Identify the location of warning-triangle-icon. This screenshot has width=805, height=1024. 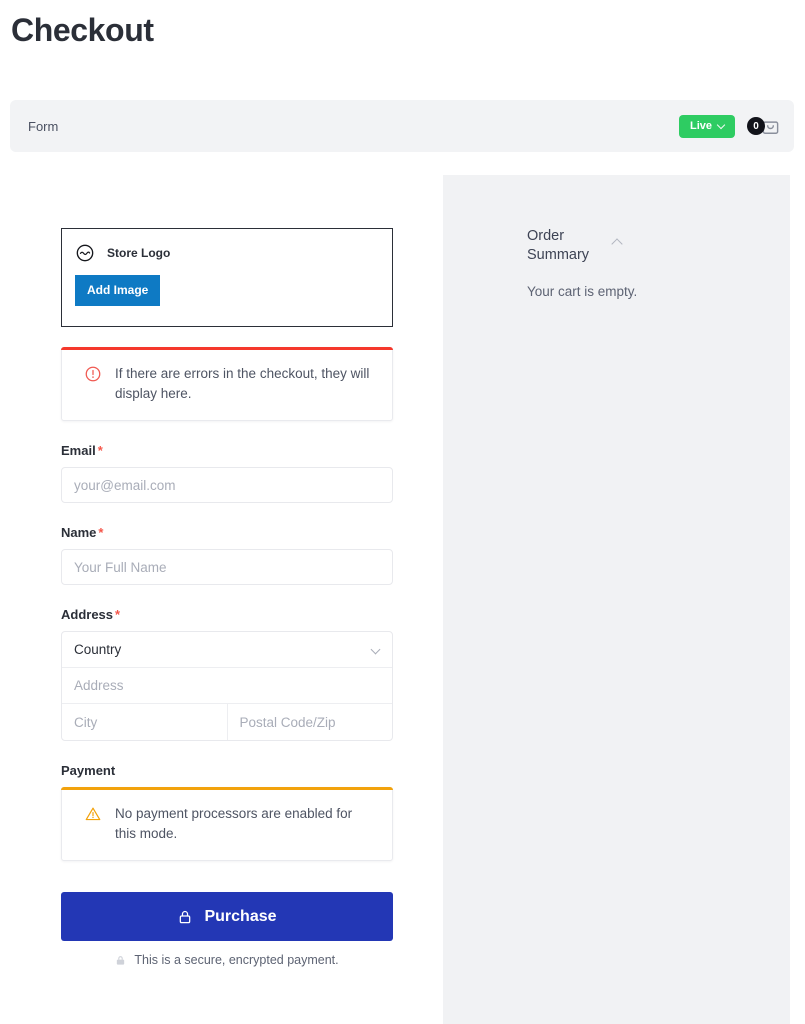
(93, 814).